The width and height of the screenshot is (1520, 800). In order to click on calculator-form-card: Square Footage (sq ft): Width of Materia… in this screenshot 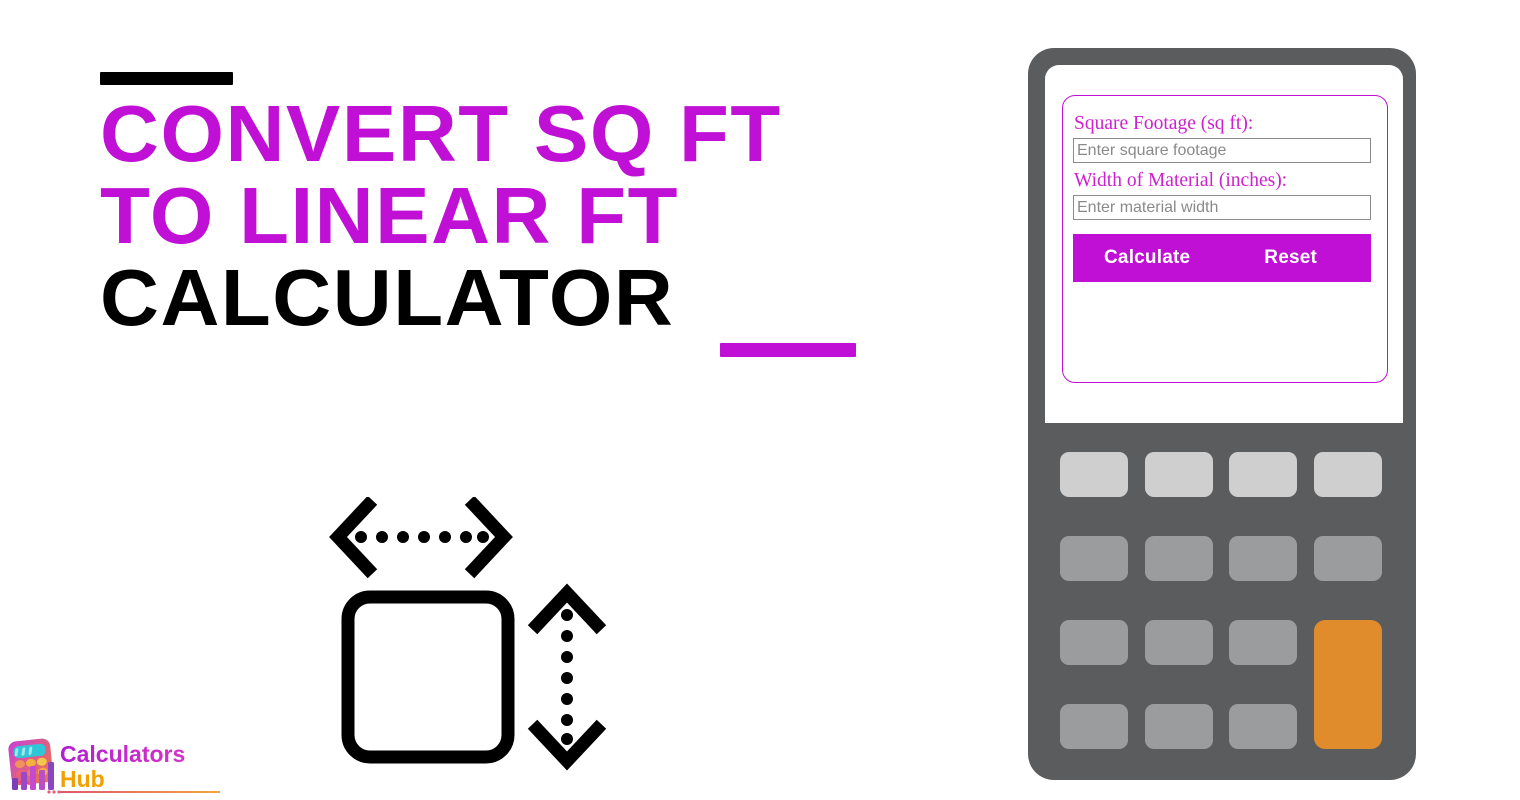, I will do `click(1225, 239)`.